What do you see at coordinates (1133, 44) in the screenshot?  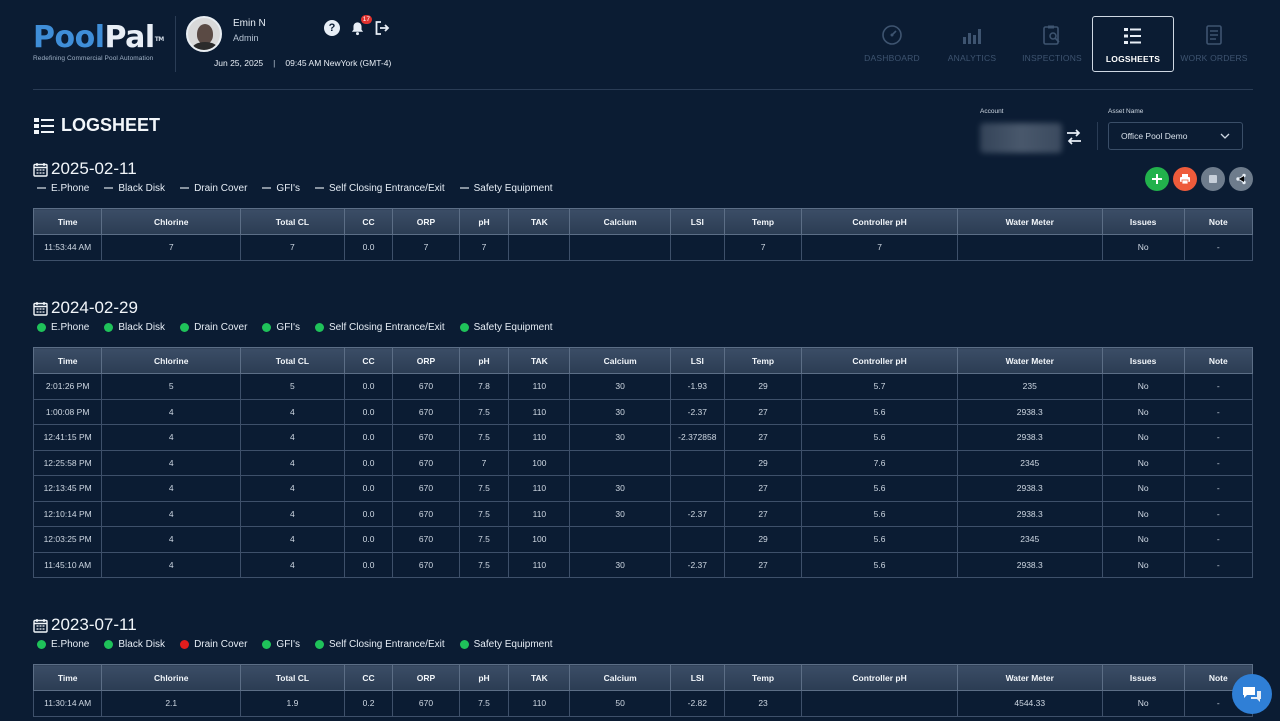 I see `nav-logsheets: LOGSHEETS` at bounding box center [1133, 44].